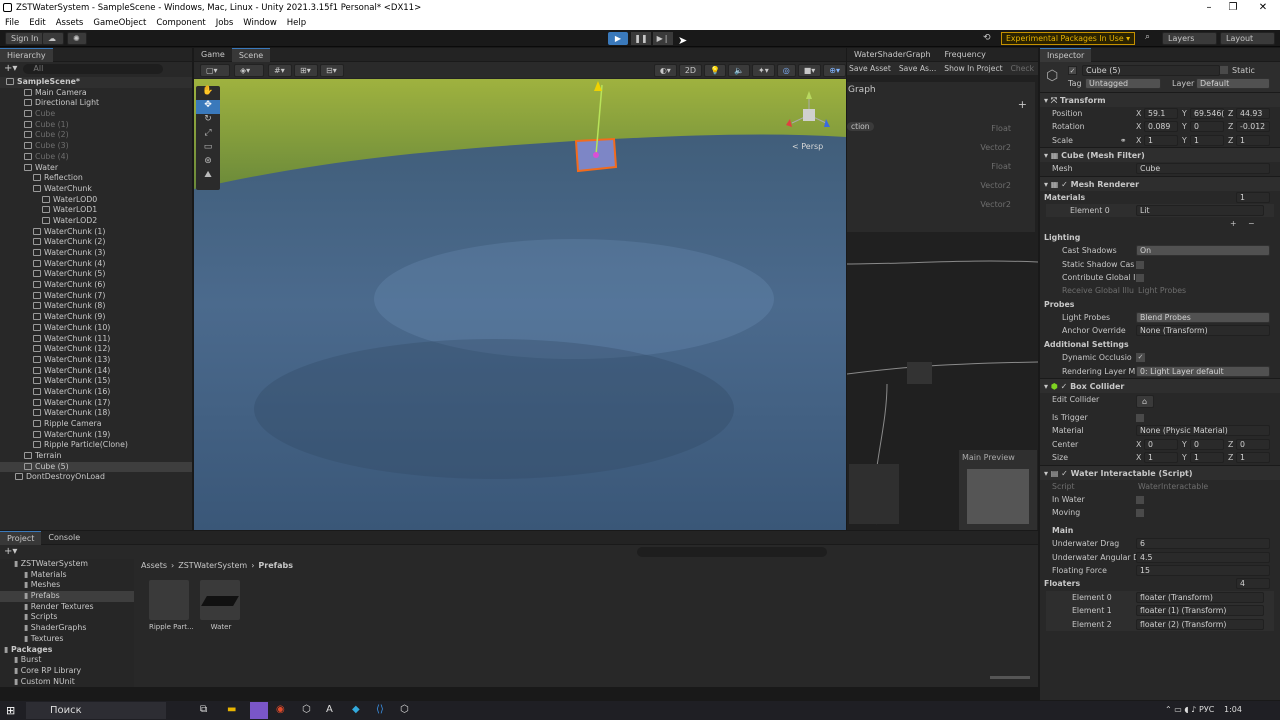 Image resolution: width=1280 pixels, height=720 pixels. I want to click on hierarchy-item: WaterChunk (2), so click(96, 242).